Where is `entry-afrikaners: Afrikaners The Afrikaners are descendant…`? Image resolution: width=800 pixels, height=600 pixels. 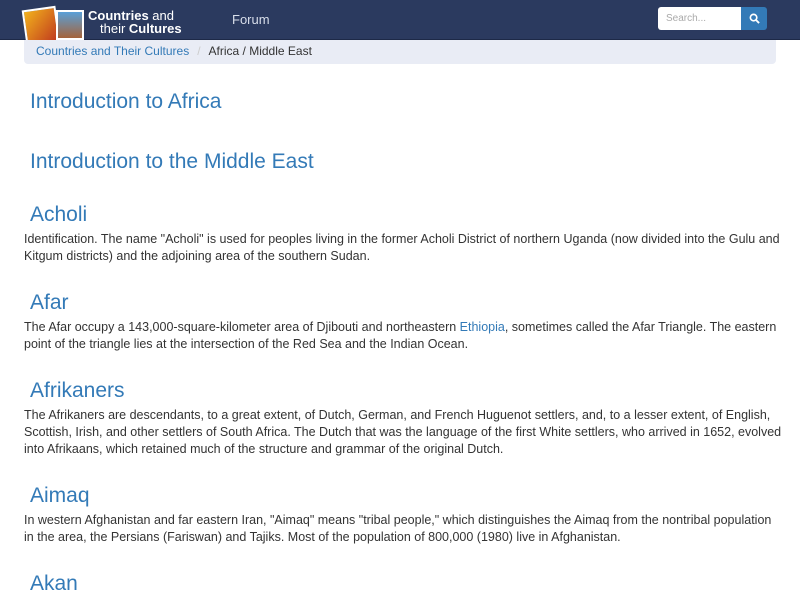
entry-afrikaners: Afrikaners The Afrikaners are descendant… is located at coordinates (404, 417).